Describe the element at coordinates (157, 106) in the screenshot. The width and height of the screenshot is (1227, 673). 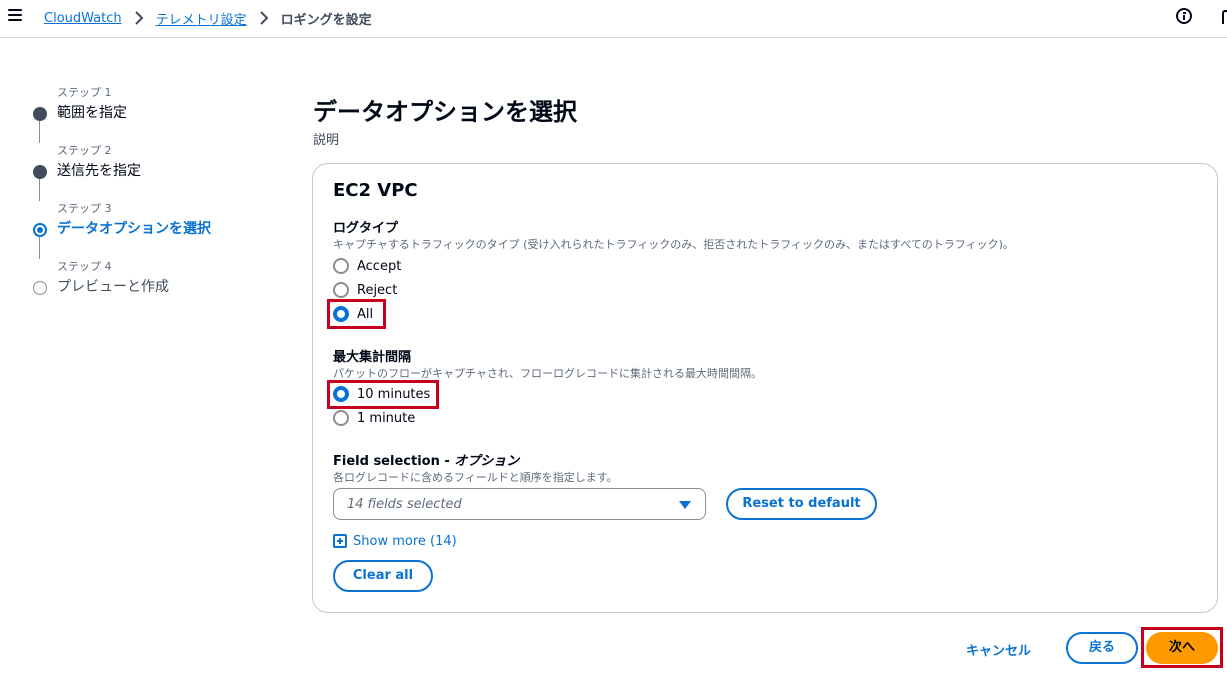
I see `wizard-step-1: ステップ 1 範囲を指定` at that location.